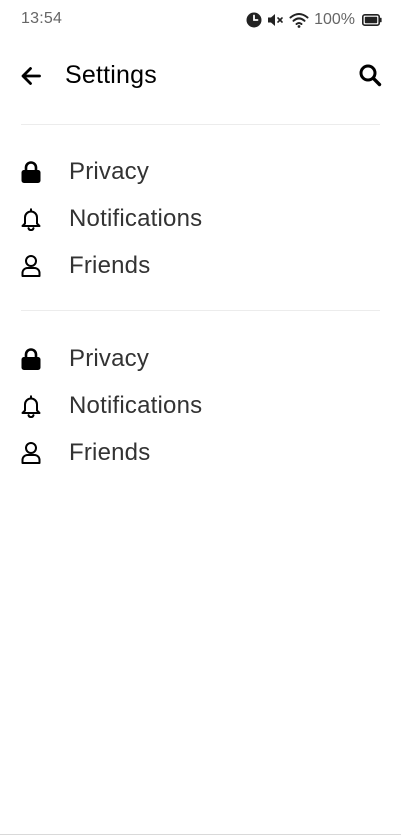 The height and width of the screenshot is (835, 401). I want to click on arrow-left-icon, so click(31, 78).